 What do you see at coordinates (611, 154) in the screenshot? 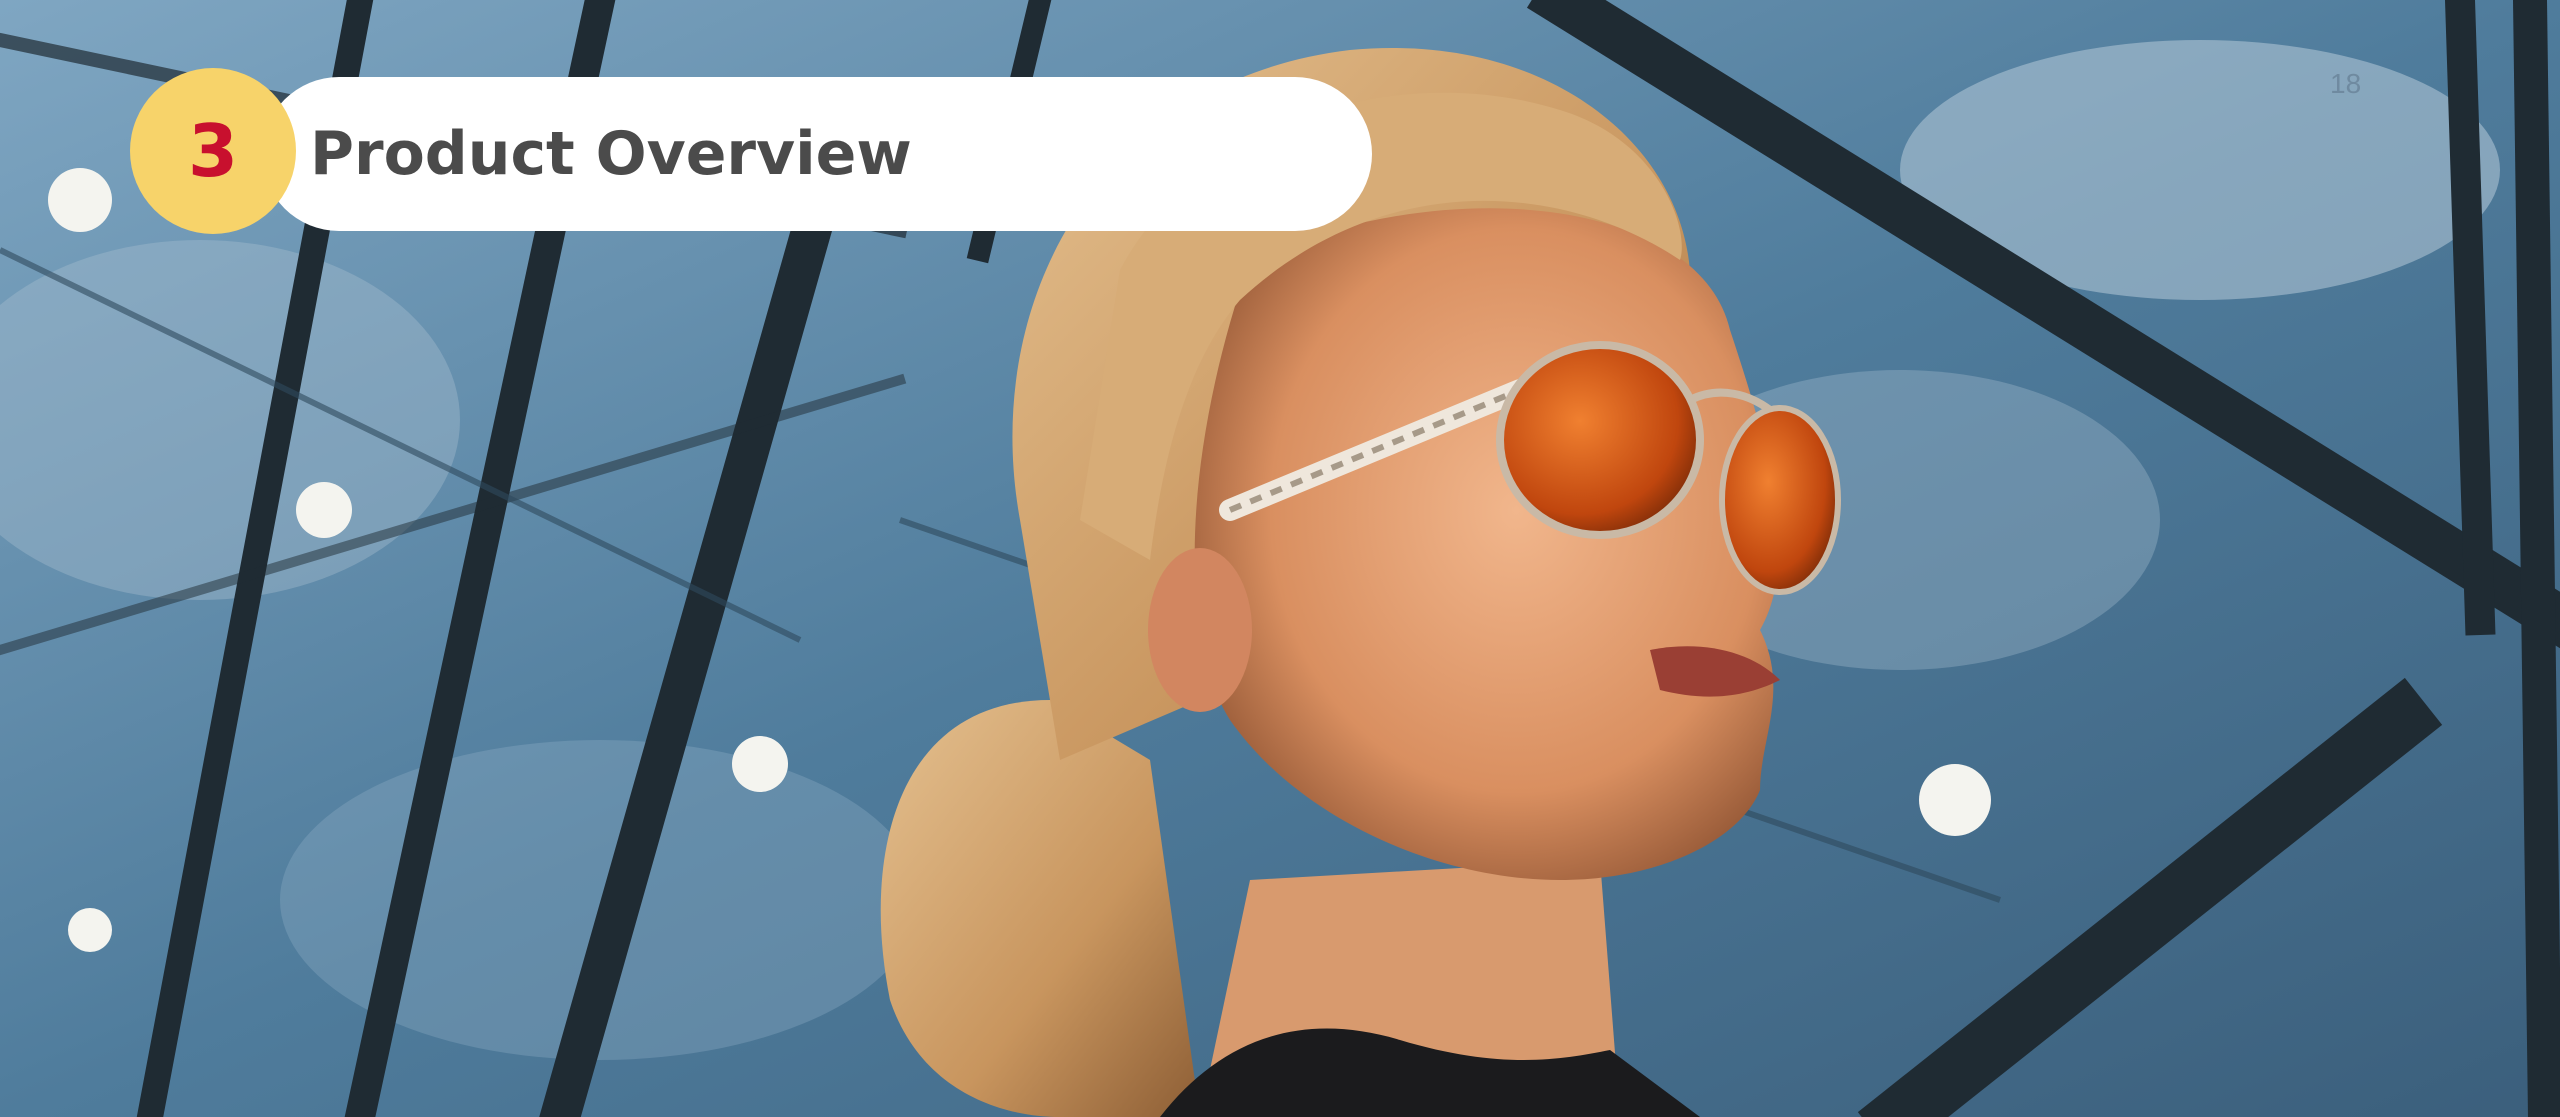
I see `slide-title: Product Overview` at bounding box center [611, 154].